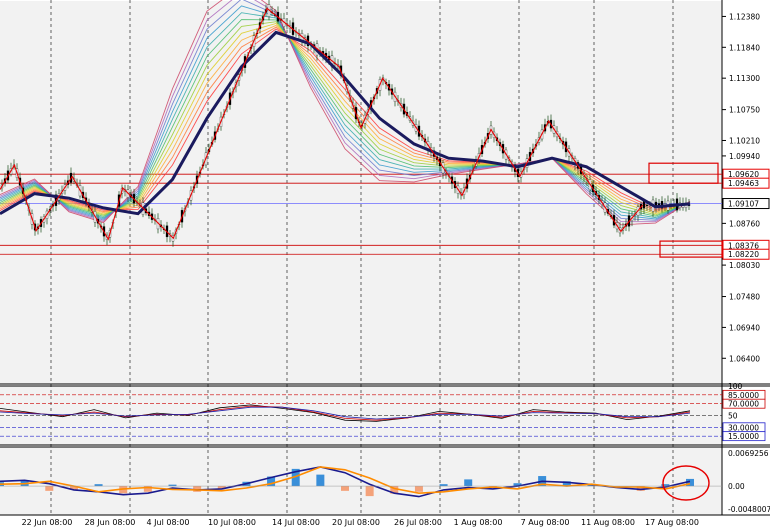  What do you see at coordinates (744, 223) in the screenshot?
I see `price-tick-label: 1.08760` at bounding box center [744, 223].